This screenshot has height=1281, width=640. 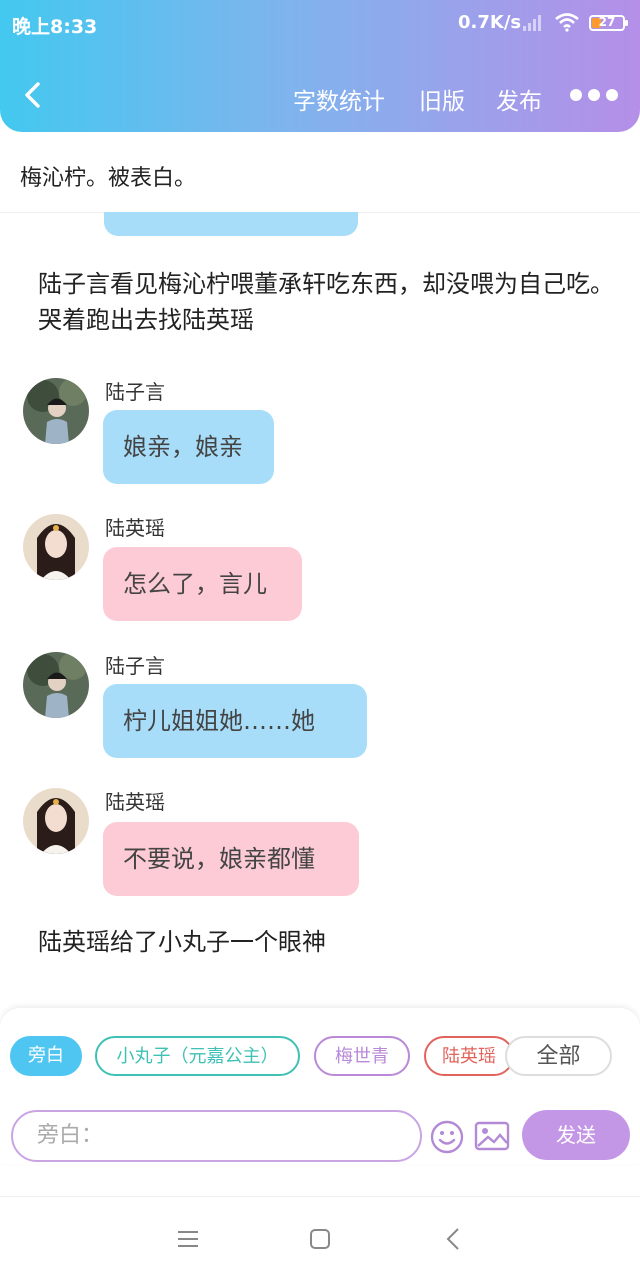 I want to click on role-chip-narration: 旁白, so click(x=46, y=1056).